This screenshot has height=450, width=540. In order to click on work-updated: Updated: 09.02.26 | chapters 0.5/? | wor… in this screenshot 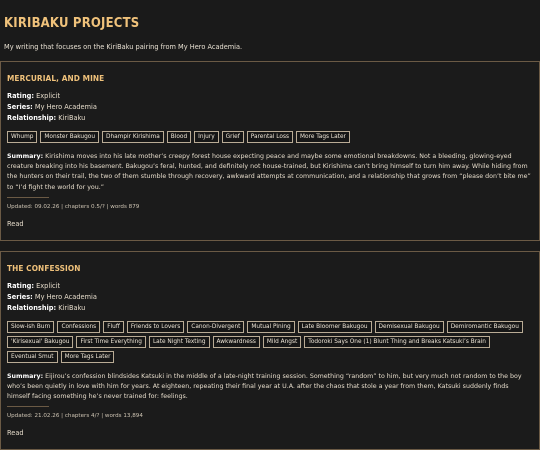, I will do `click(73, 206)`.